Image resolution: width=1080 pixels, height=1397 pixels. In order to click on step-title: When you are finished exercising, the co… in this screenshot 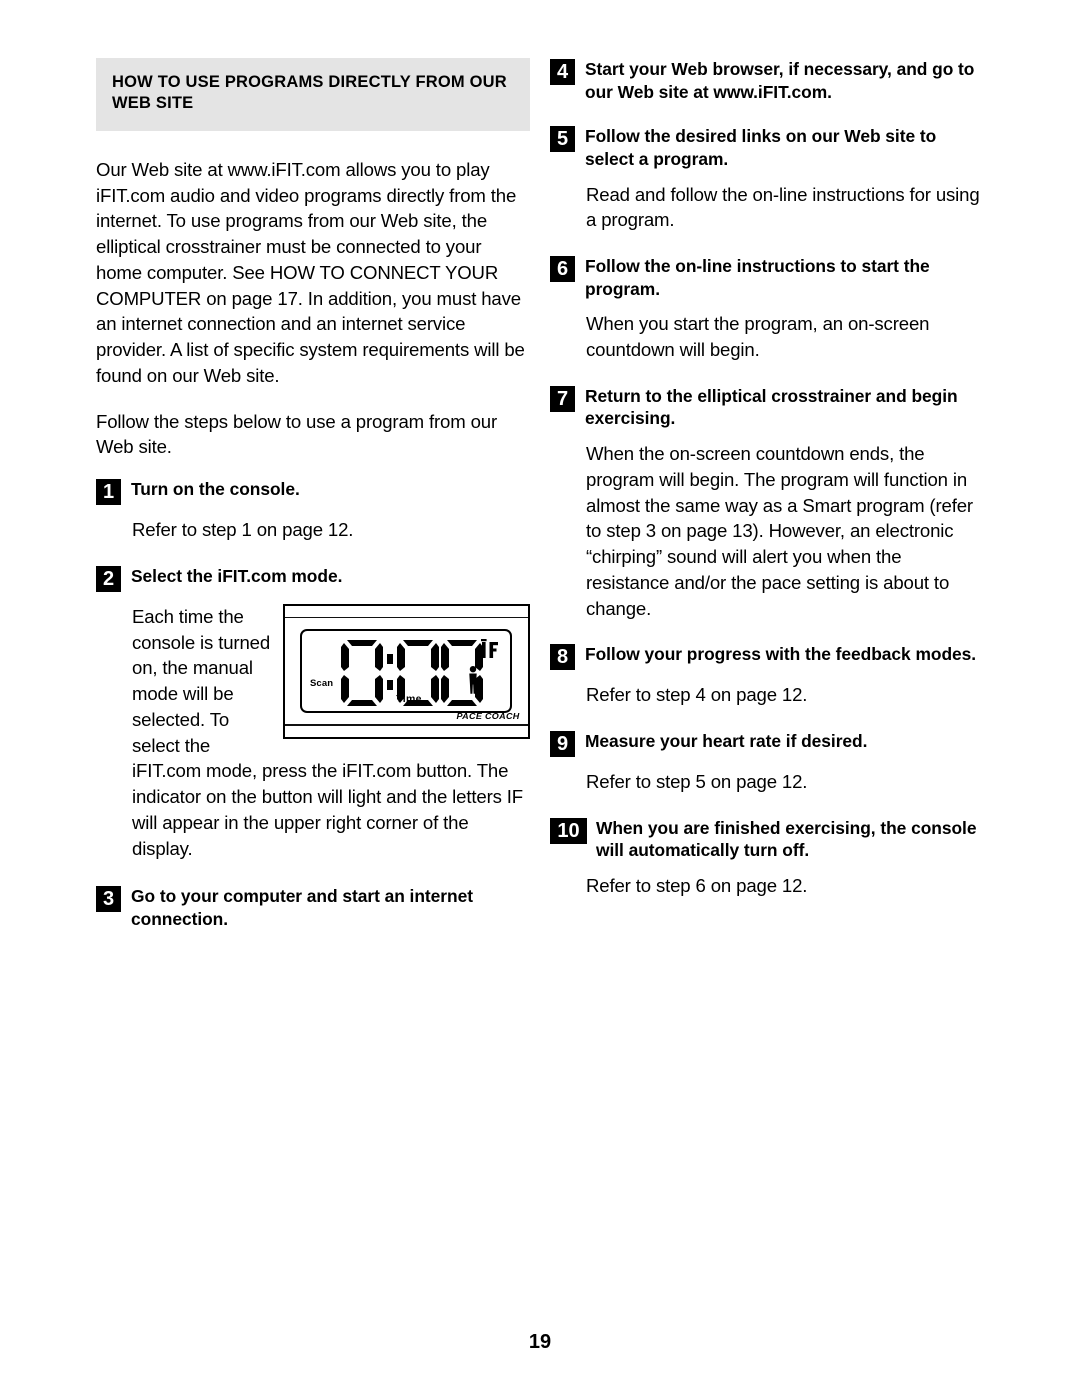, I will do `click(786, 839)`.